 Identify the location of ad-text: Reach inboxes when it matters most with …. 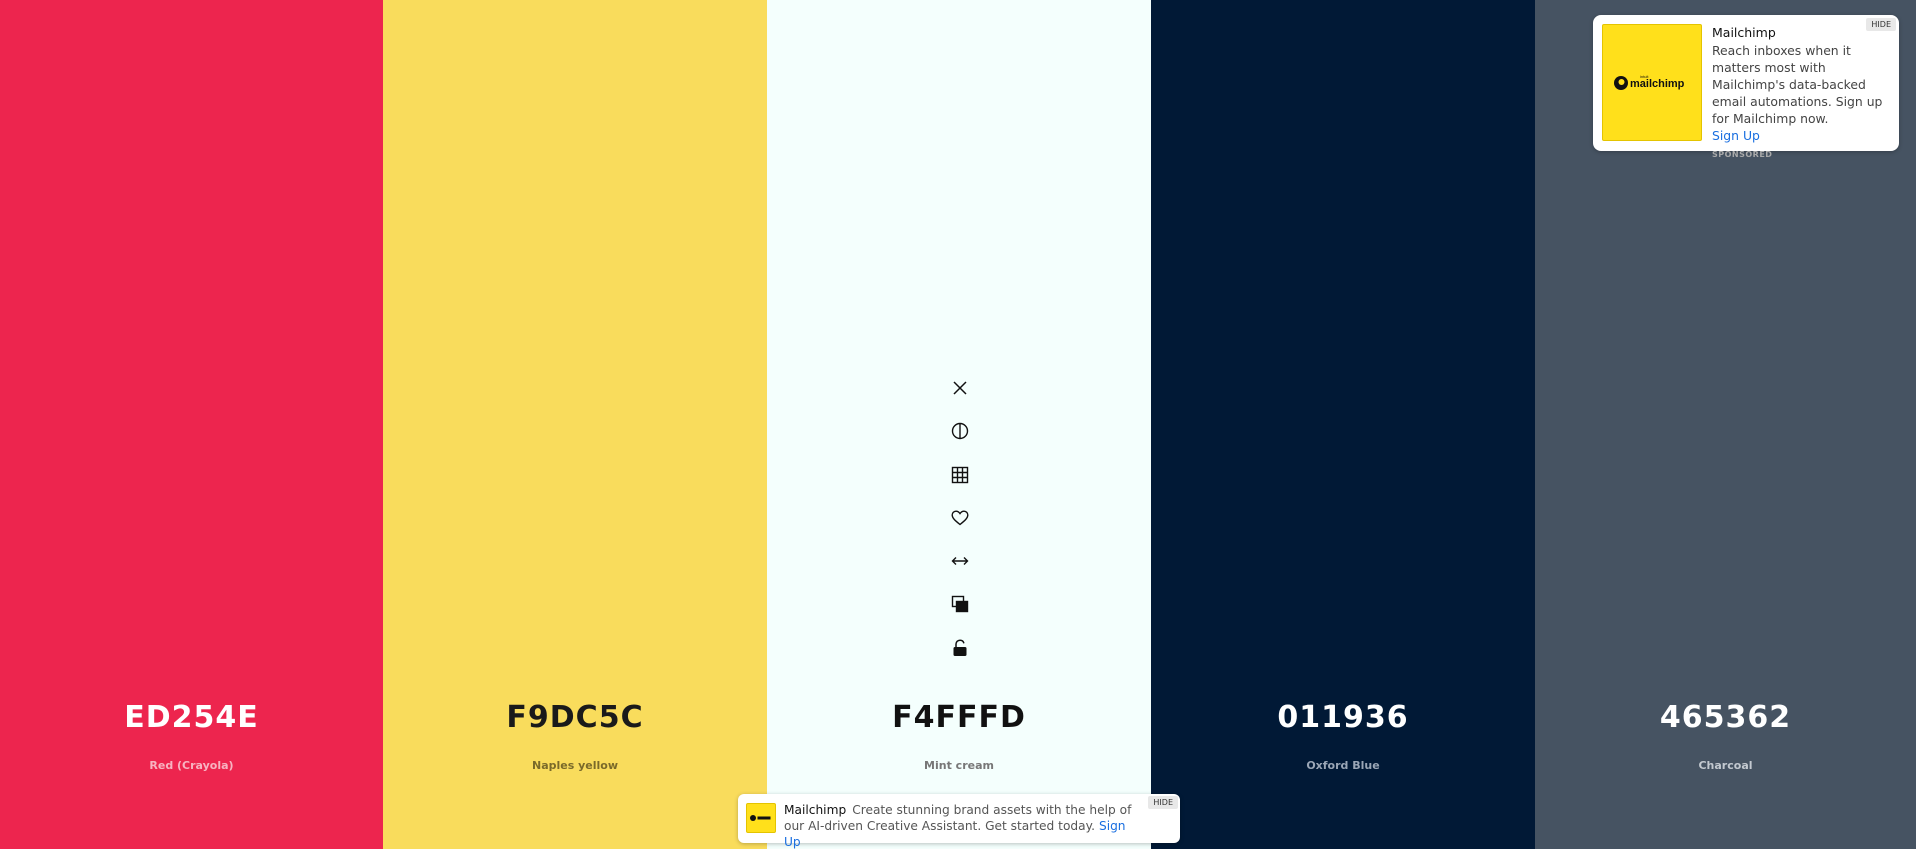
(1797, 84).